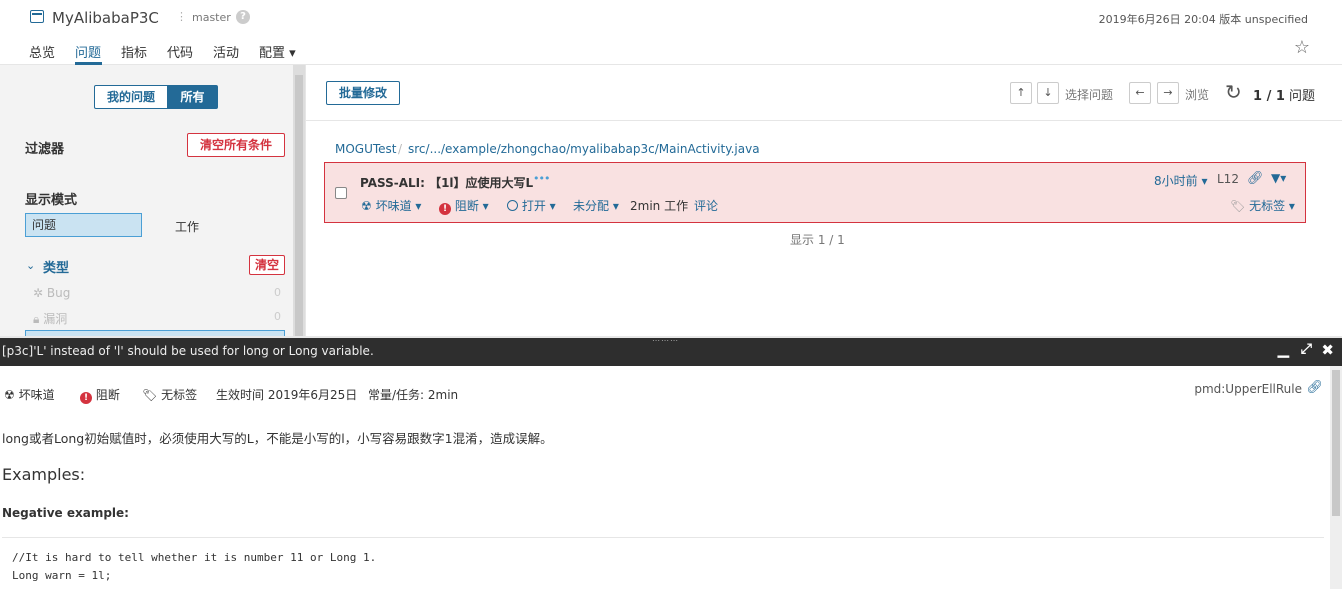 The width and height of the screenshot is (1342, 589). Describe the element at coordinates (1021, 93) in the screenshot. I see `select-up-key: ↑` at that location.